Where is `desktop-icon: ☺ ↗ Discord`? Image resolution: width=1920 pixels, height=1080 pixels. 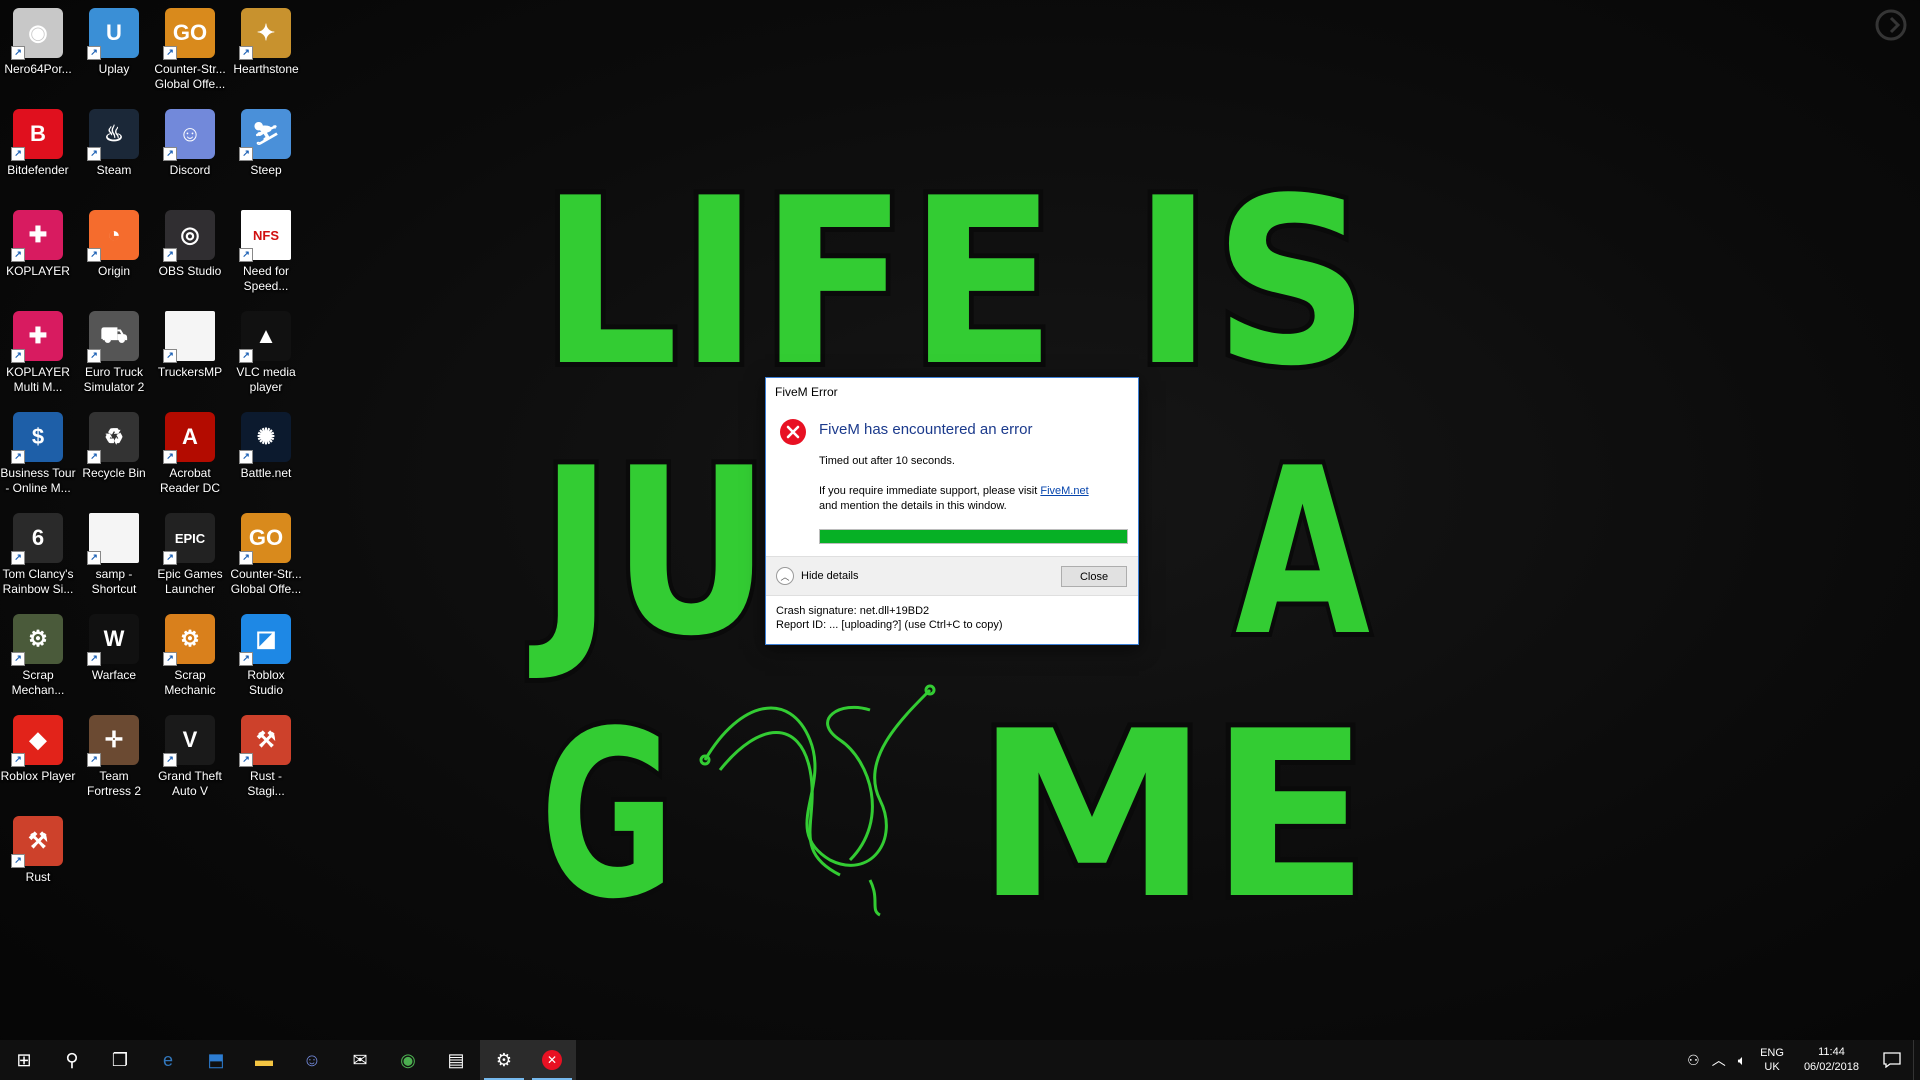
desktop-icon: ☺ ↗ Discord is located at coordinates (190, 153).